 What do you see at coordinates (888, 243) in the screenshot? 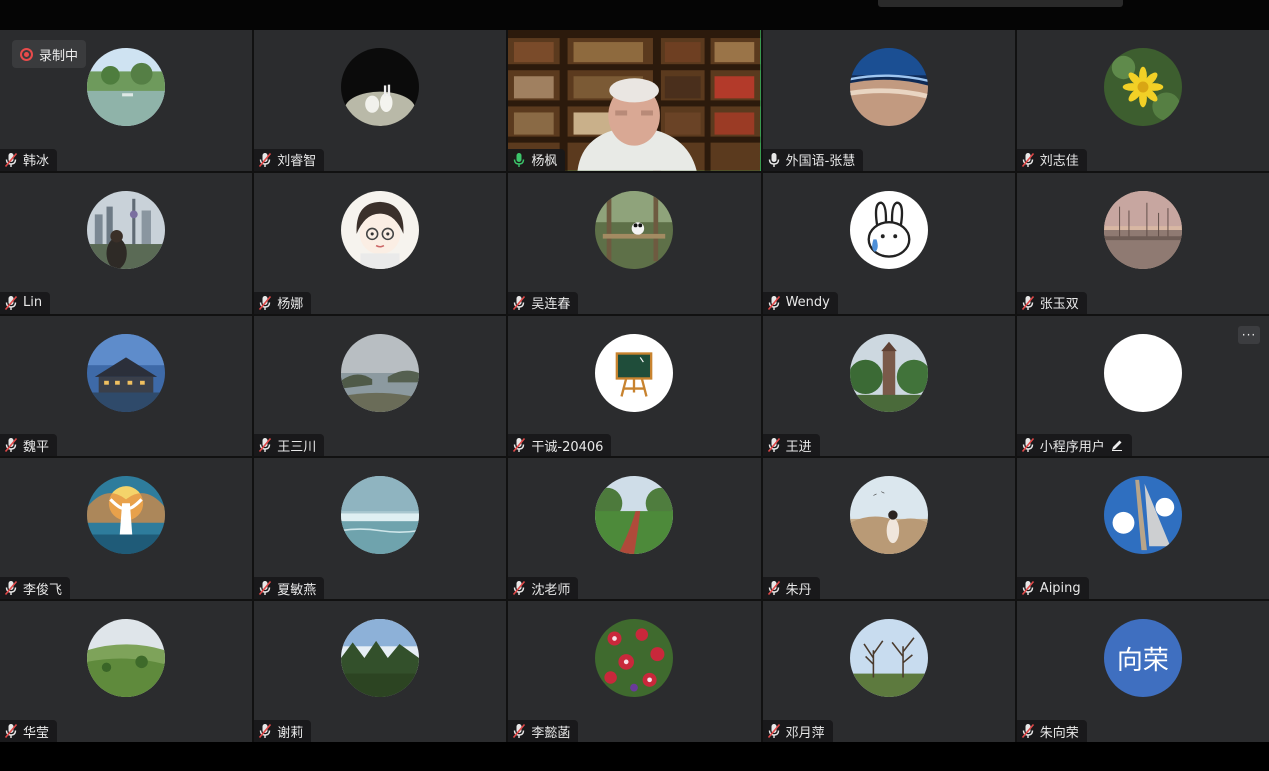
I see `participant-tile: Wendy` at bounding box center [888, 243].